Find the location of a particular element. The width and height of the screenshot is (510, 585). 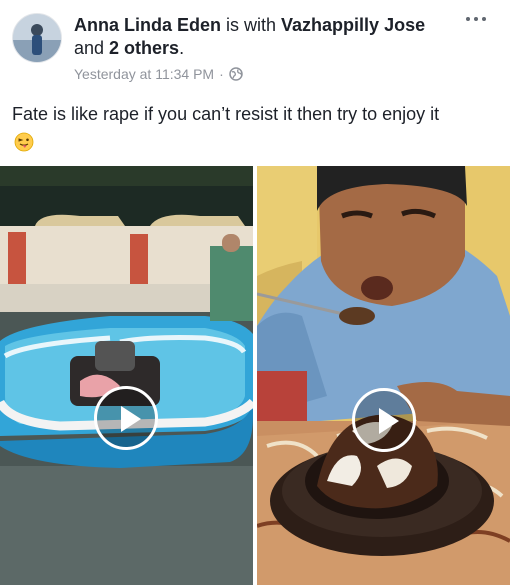

with-text: is with is located at coordinates (251, 25).